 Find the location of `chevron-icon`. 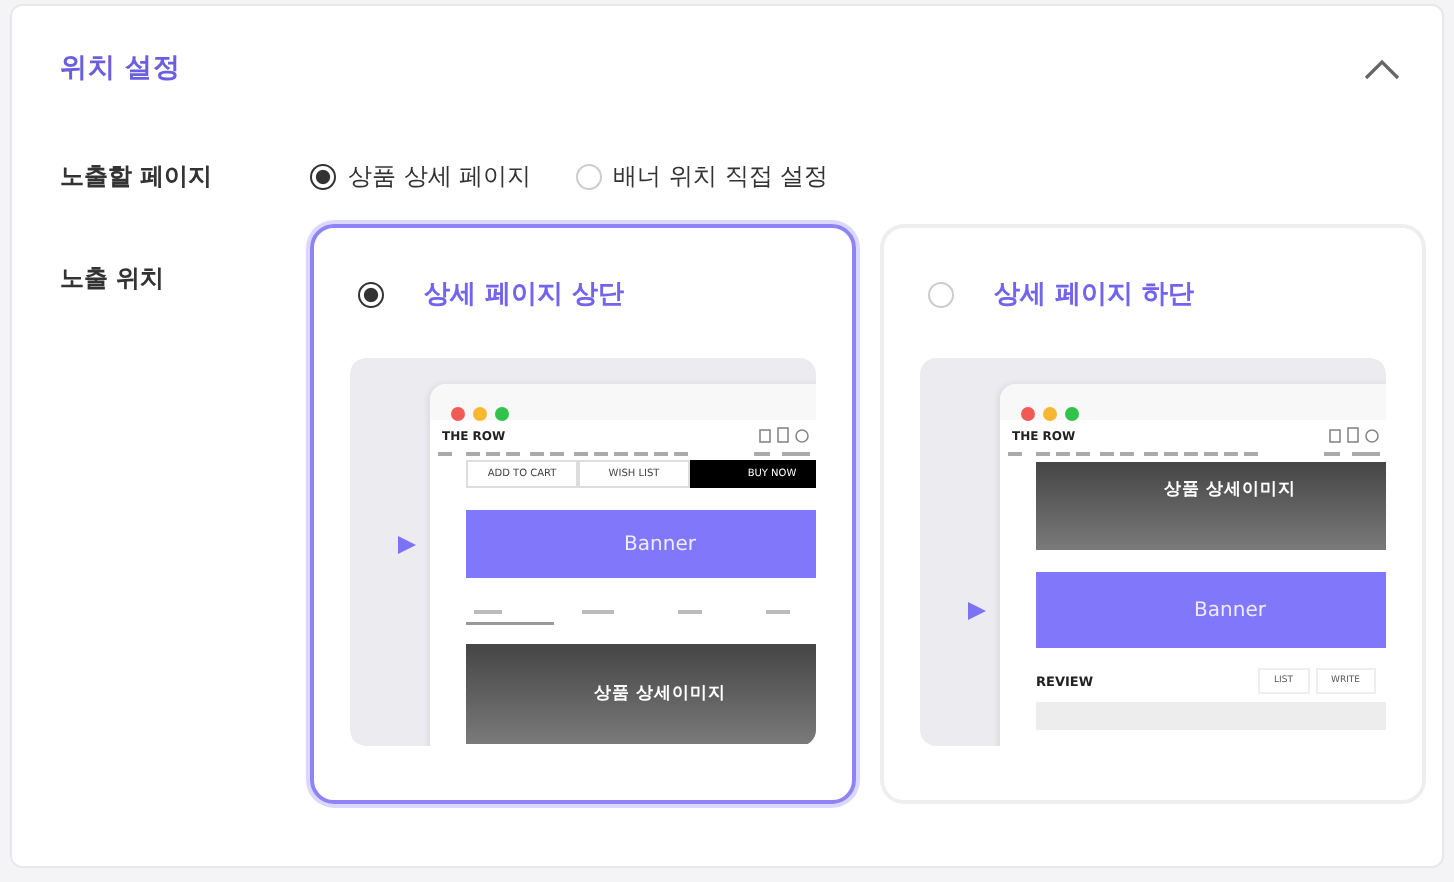

chevron-icon is located at coordinates (1382, 68).